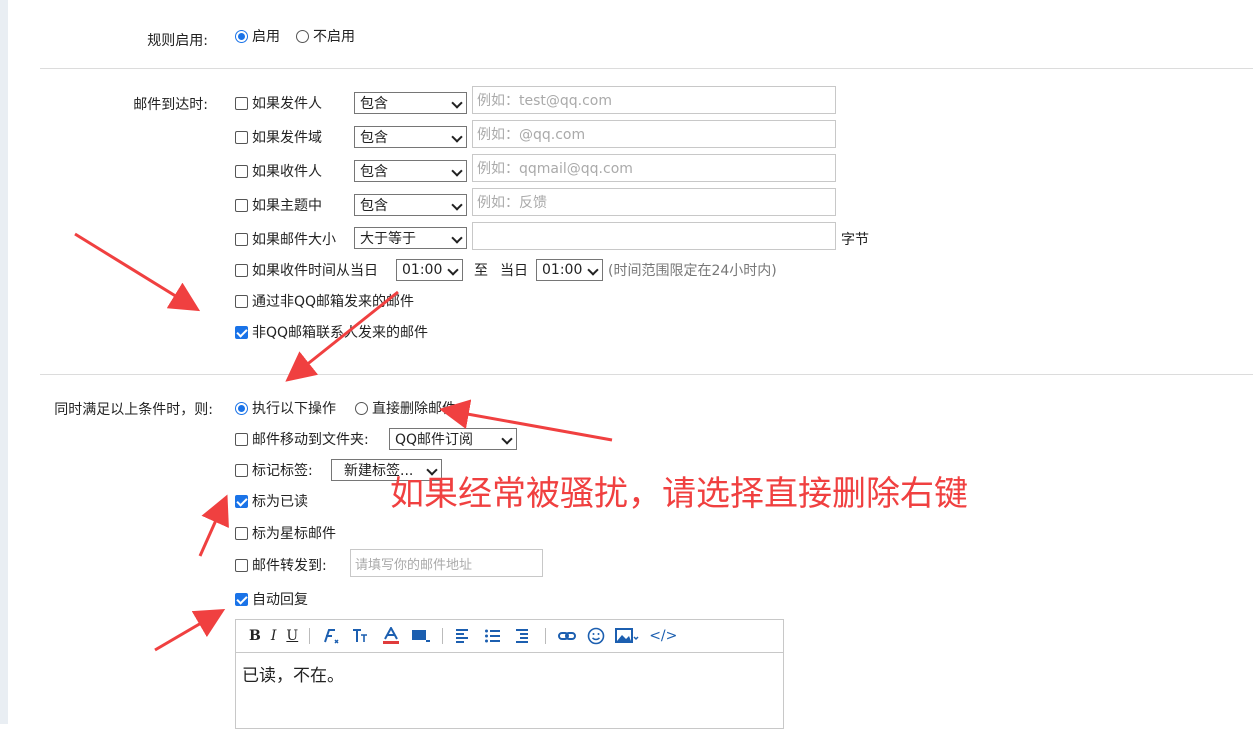 This screenshot has height=729, width=1253. What do you see at coordinates (280, 502) in the screenshot?
I see `action-mark-read-label: 标为已读` at bounding box center [280, 502].